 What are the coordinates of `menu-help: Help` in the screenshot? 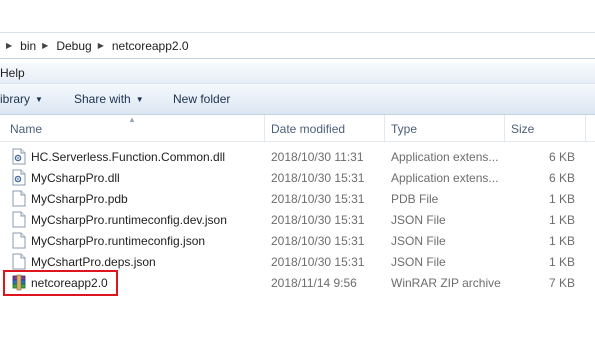 It's located at (12, 73).